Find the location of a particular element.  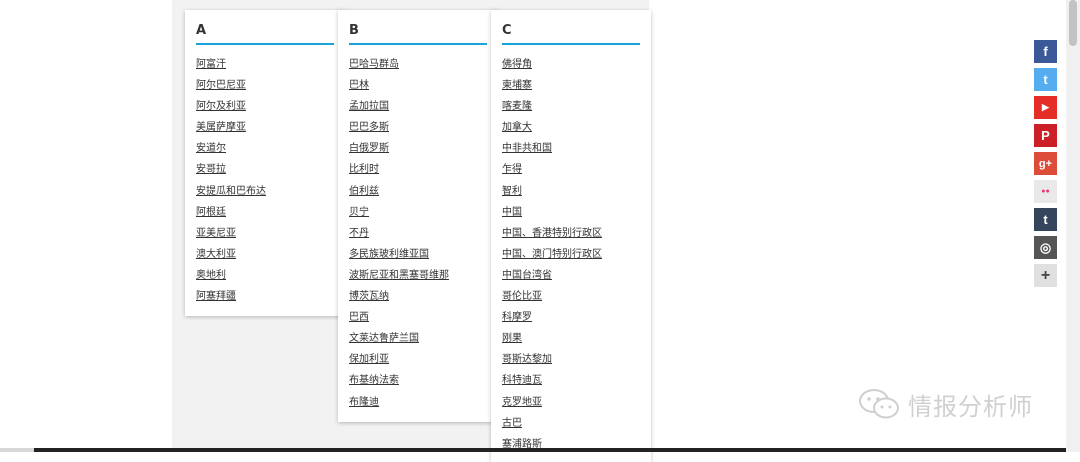

country-link: 哥斯达黎加 is located at coordinates (527, 359).